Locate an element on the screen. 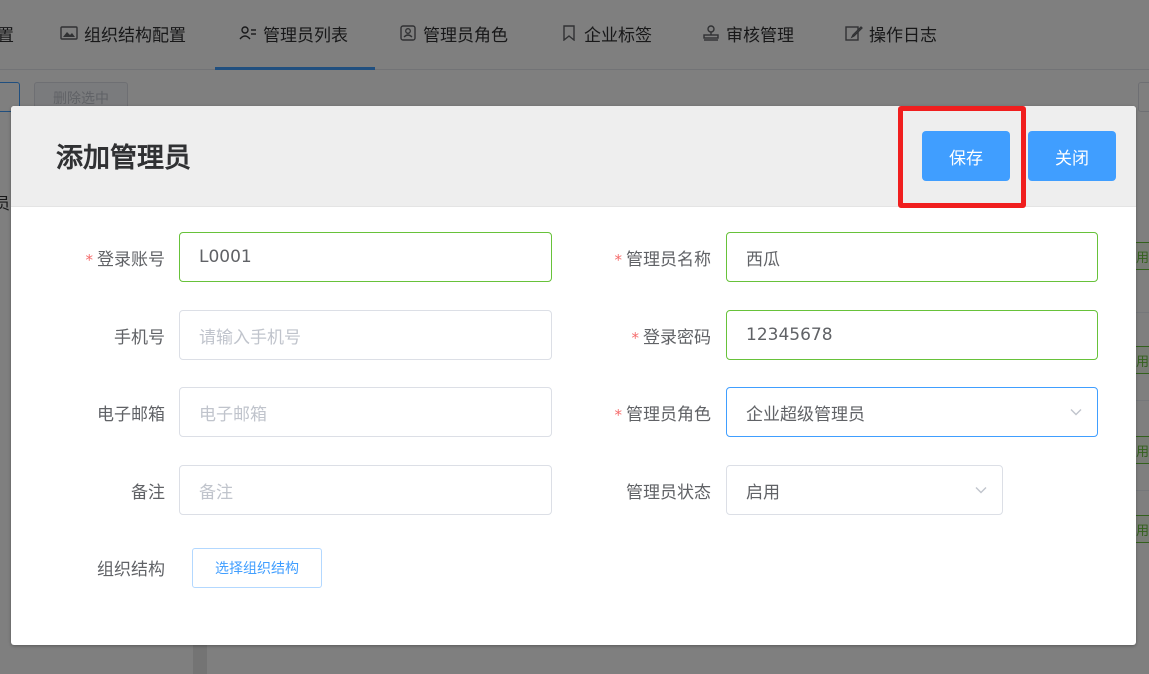 Image resolution: width=1149 pixels, height=674 pixels. email-placeholder: 电子邮箱 is located at coordinates (233, 414).